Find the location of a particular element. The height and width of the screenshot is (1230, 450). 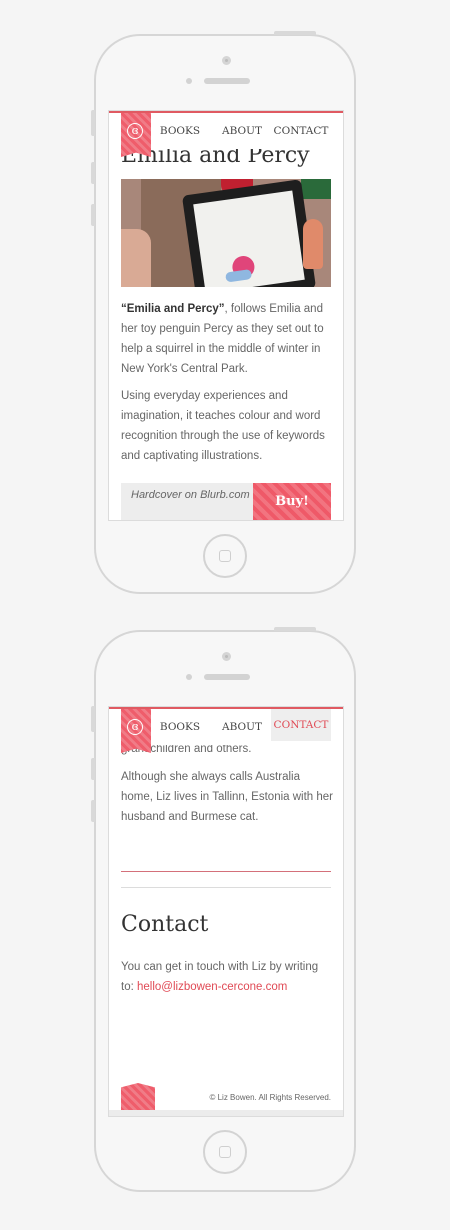

buy-label: Hardcover on Blurb.com is located at coordinates (190, 495).